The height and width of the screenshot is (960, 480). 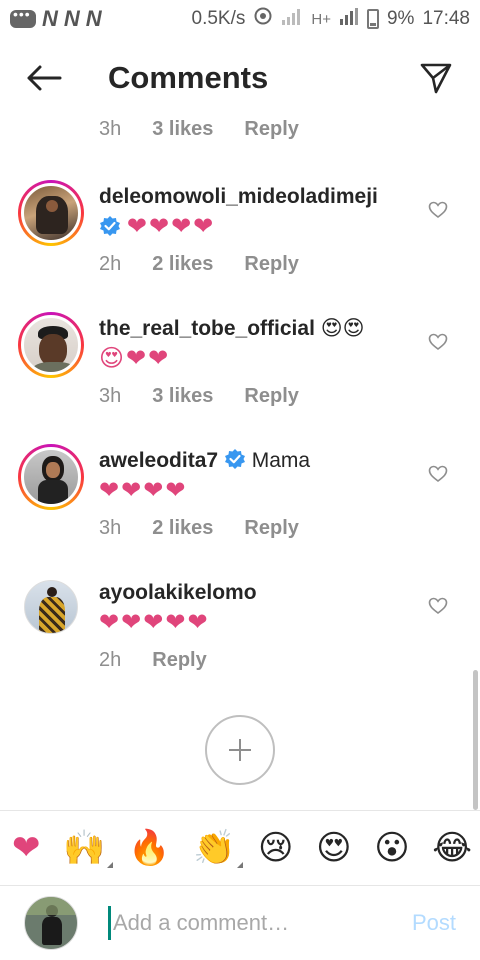 I want to click on comment-meta: 3h 2 likes Reply, so click(x=259, y=528).